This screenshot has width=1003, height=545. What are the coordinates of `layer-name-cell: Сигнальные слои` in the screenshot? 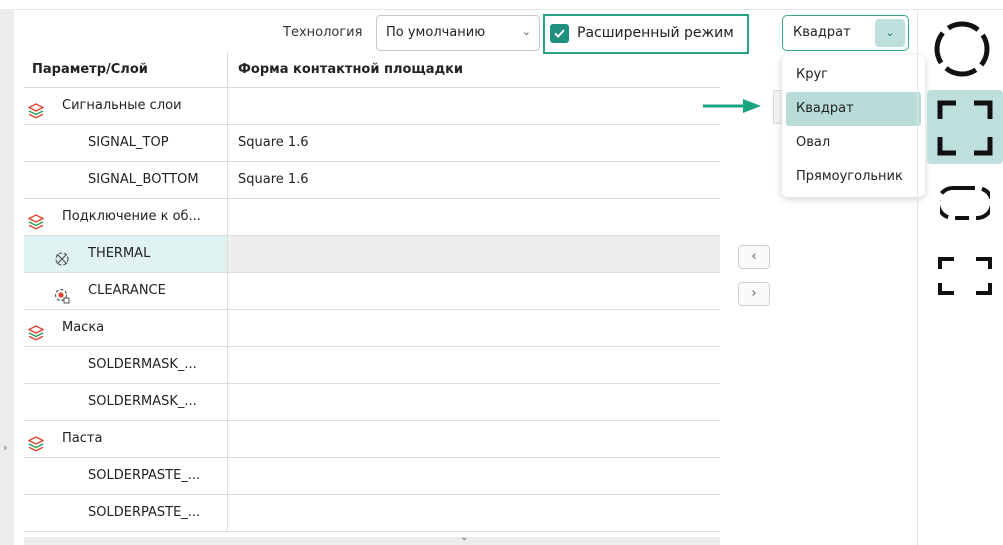 It's located at (126, 106).